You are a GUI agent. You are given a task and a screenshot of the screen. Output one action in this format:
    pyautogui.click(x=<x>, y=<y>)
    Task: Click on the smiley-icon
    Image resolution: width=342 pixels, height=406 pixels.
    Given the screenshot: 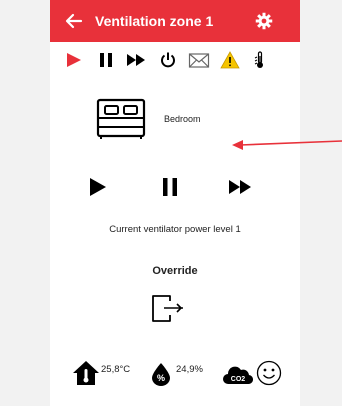 What is the action you would take?
    pyautogui.click(x=269, y=373)
    